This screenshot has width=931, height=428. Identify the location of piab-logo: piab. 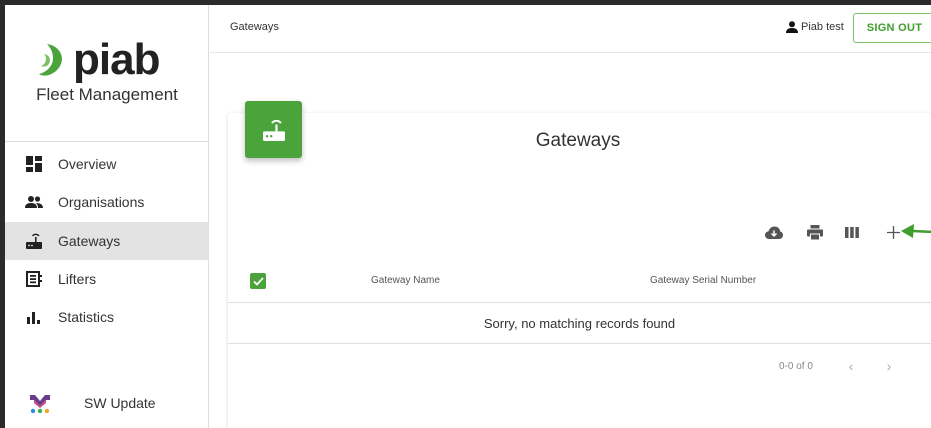
(99, 59).